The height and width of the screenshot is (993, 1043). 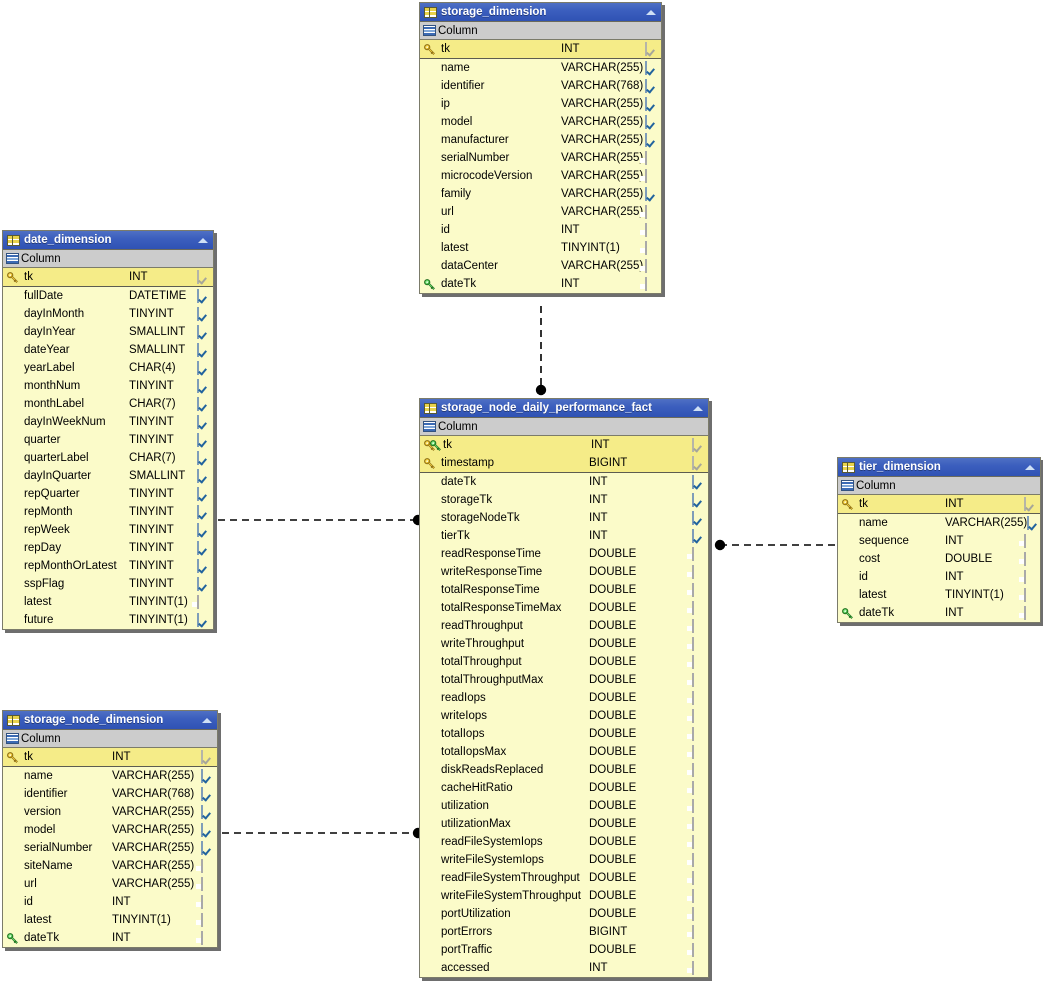 I want to click on column-row: storageTk INT, so click(x=564, y=500).